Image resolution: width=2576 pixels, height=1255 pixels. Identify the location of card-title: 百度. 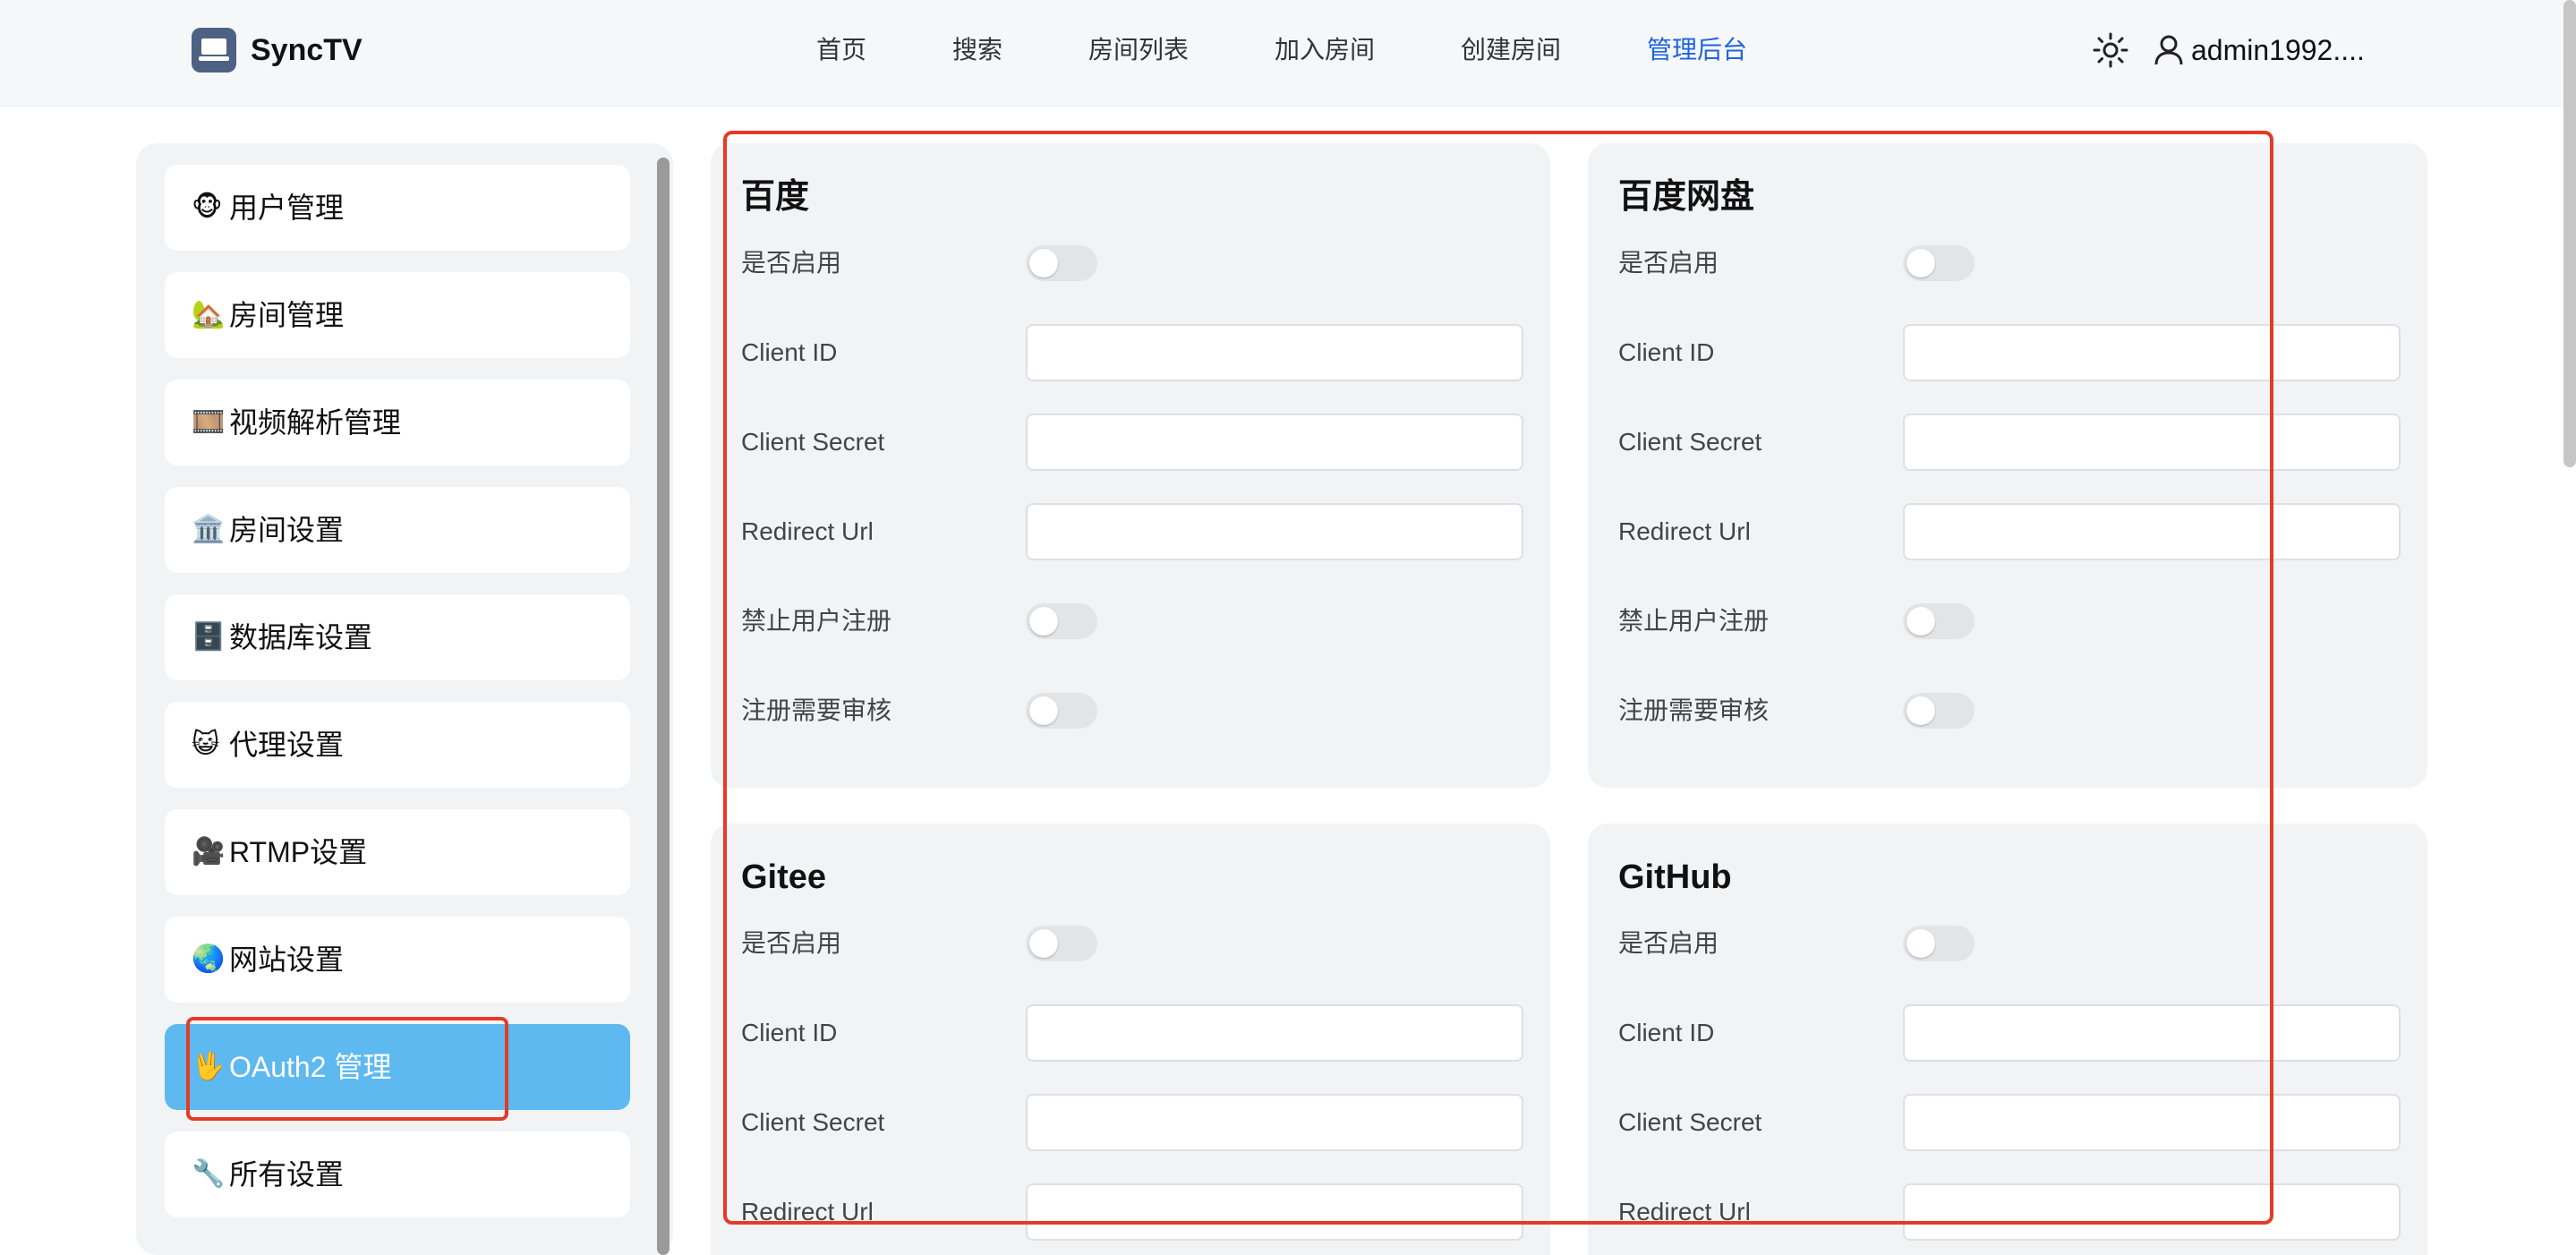
(775, 197).